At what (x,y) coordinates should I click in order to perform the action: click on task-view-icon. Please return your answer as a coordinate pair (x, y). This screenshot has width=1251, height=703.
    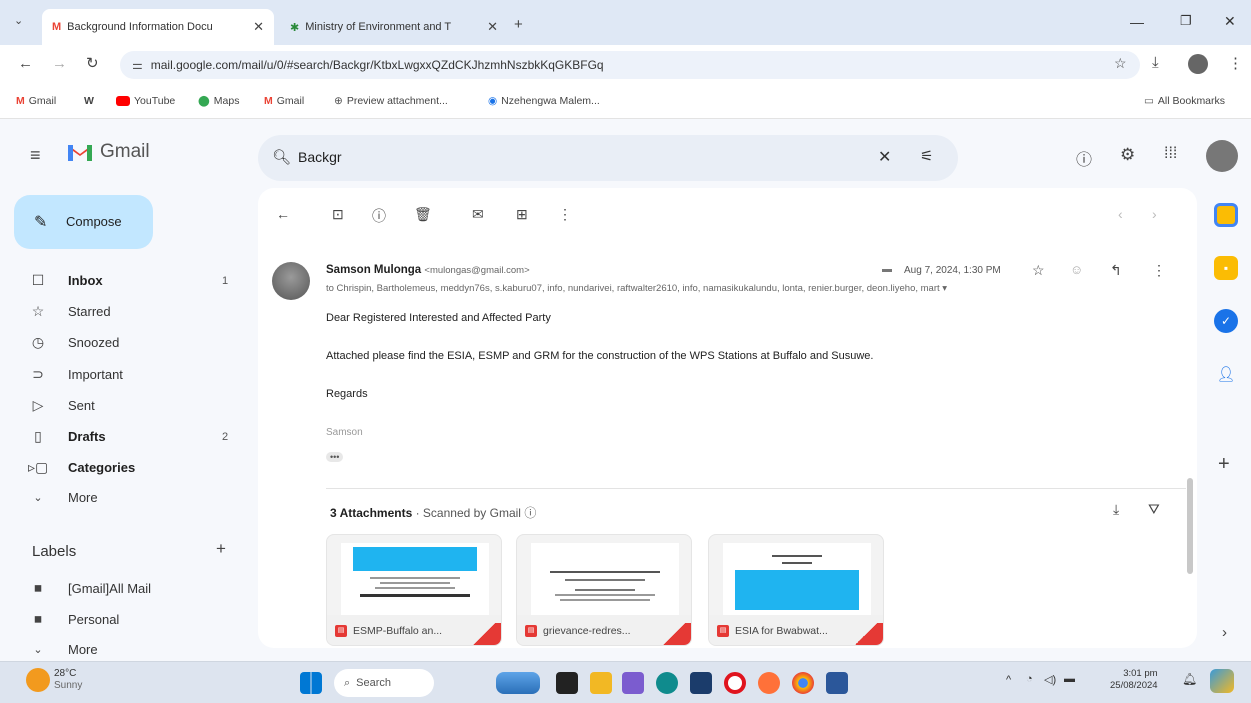
    Looking at the image, I should click on (567, 683).